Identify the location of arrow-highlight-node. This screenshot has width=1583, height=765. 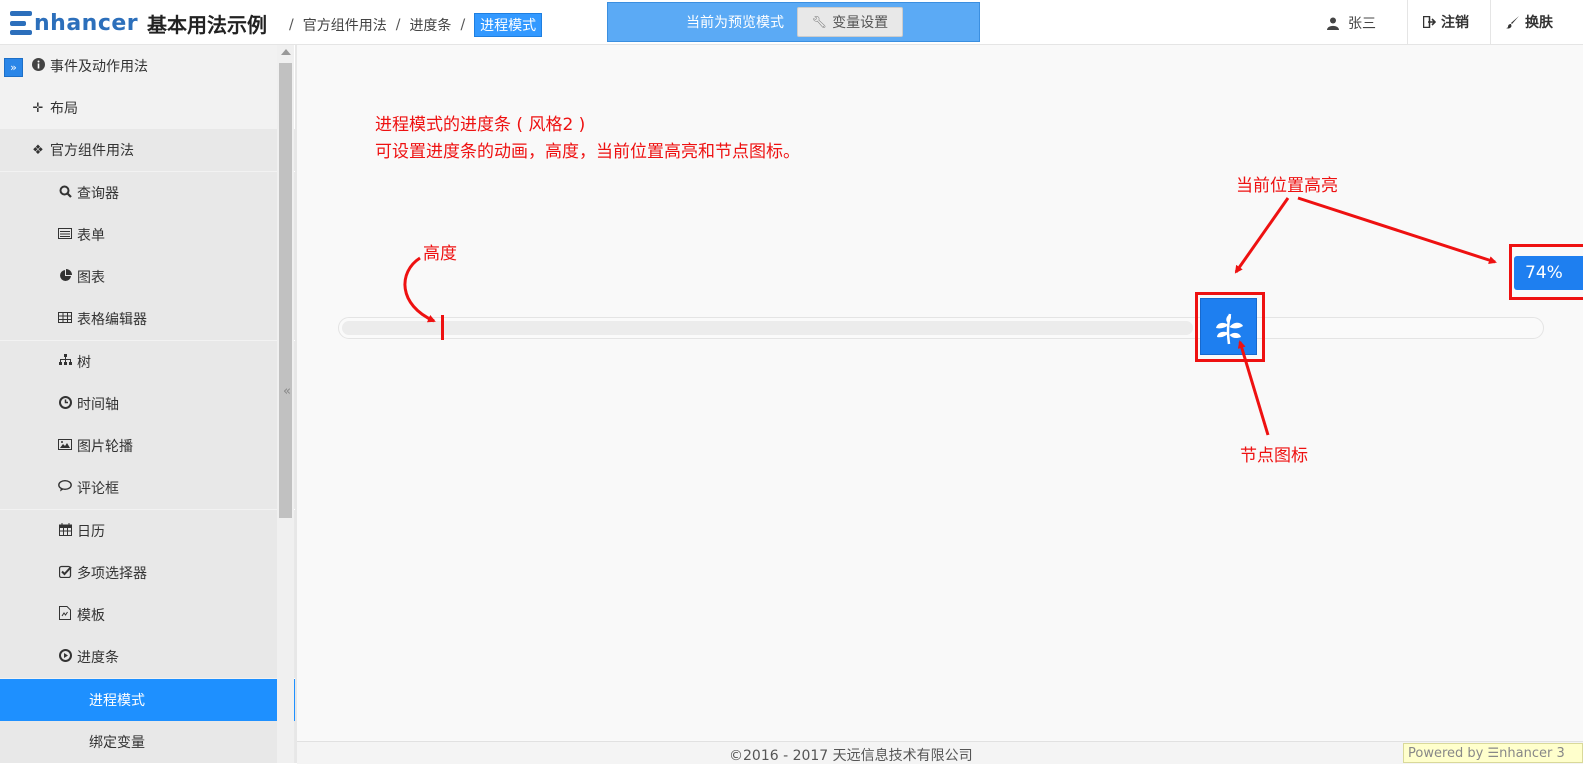
(1262, 235).